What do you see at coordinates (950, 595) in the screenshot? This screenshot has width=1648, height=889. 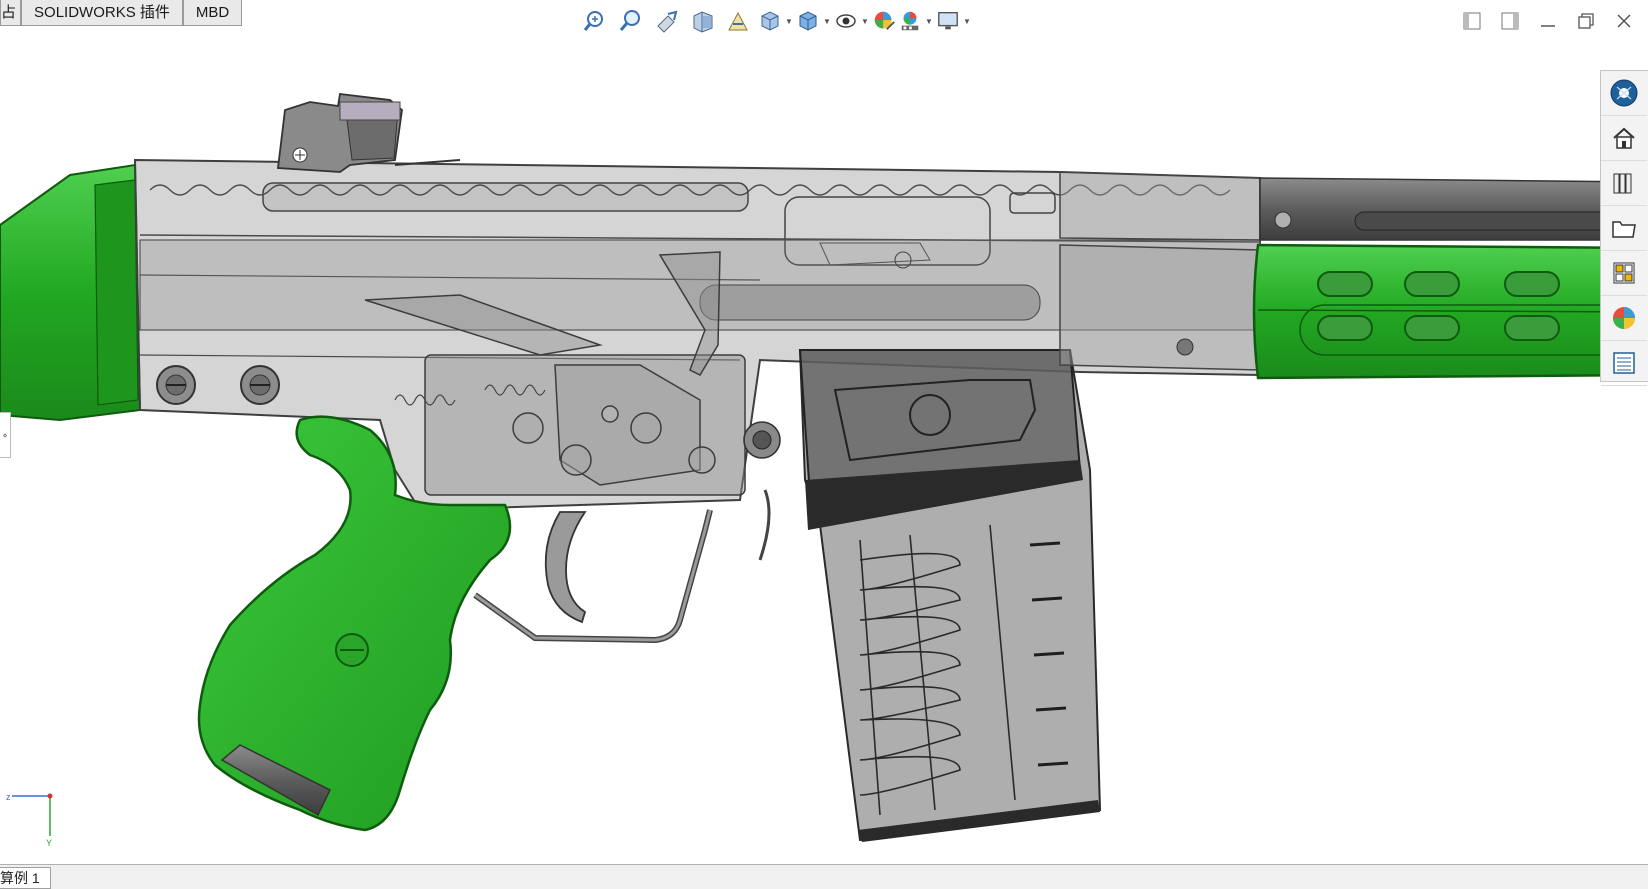 I see `magazine` at bounding box center [950, 595].